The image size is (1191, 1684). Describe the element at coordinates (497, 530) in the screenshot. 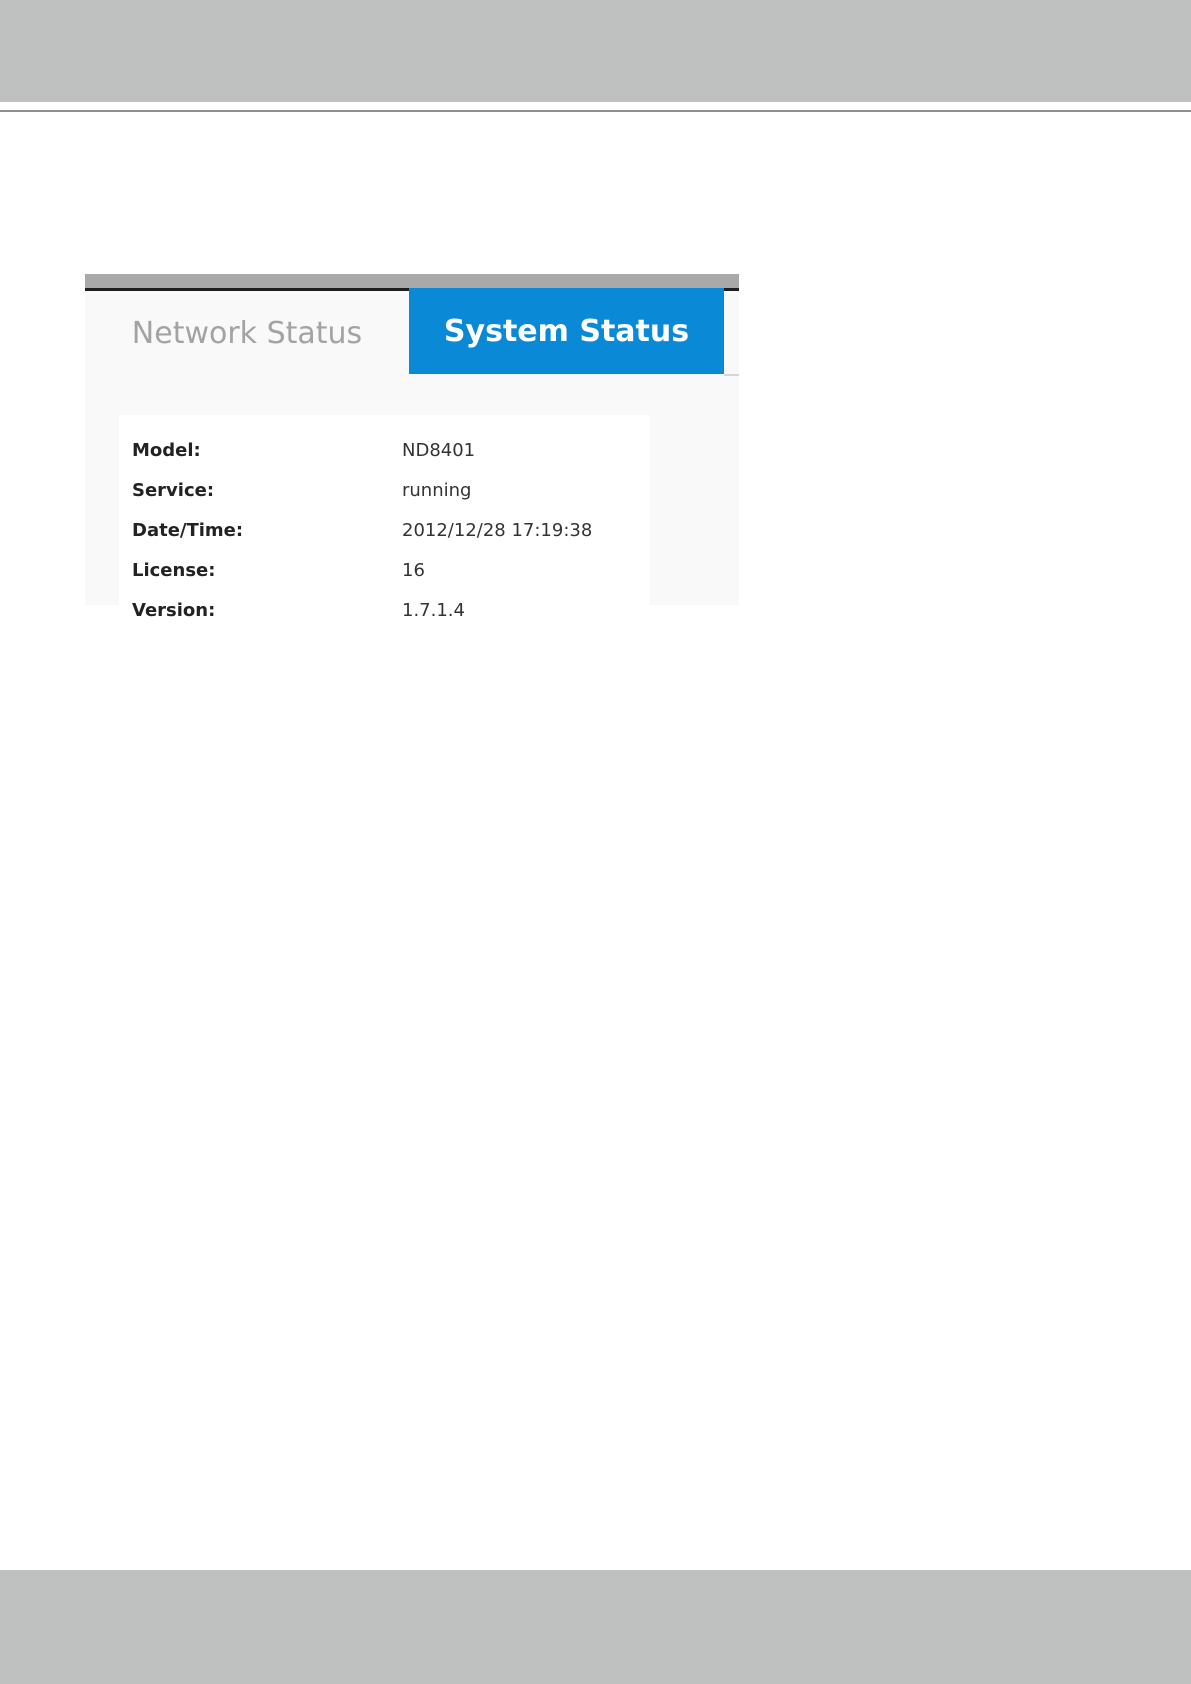

I see `info-value: 2012/12/28 17:19:38` at that location.